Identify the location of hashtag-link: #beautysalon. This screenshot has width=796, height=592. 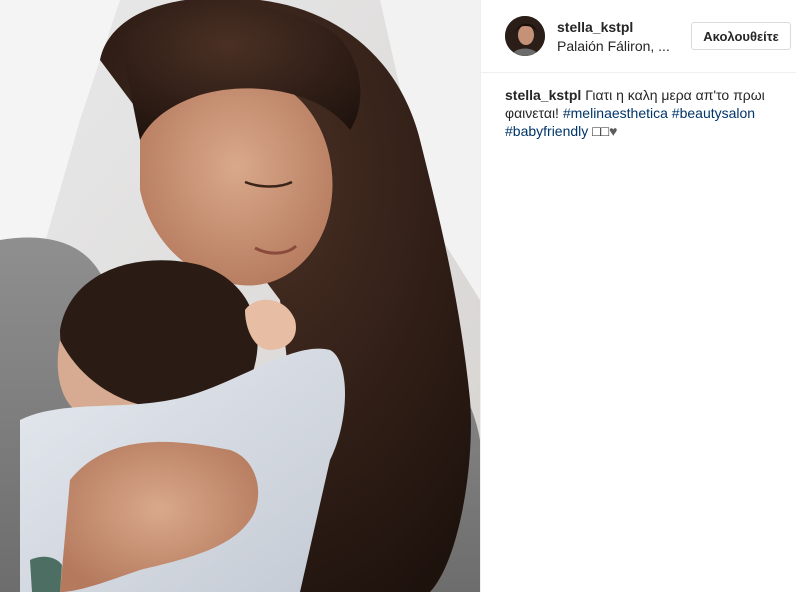
(713, 113).